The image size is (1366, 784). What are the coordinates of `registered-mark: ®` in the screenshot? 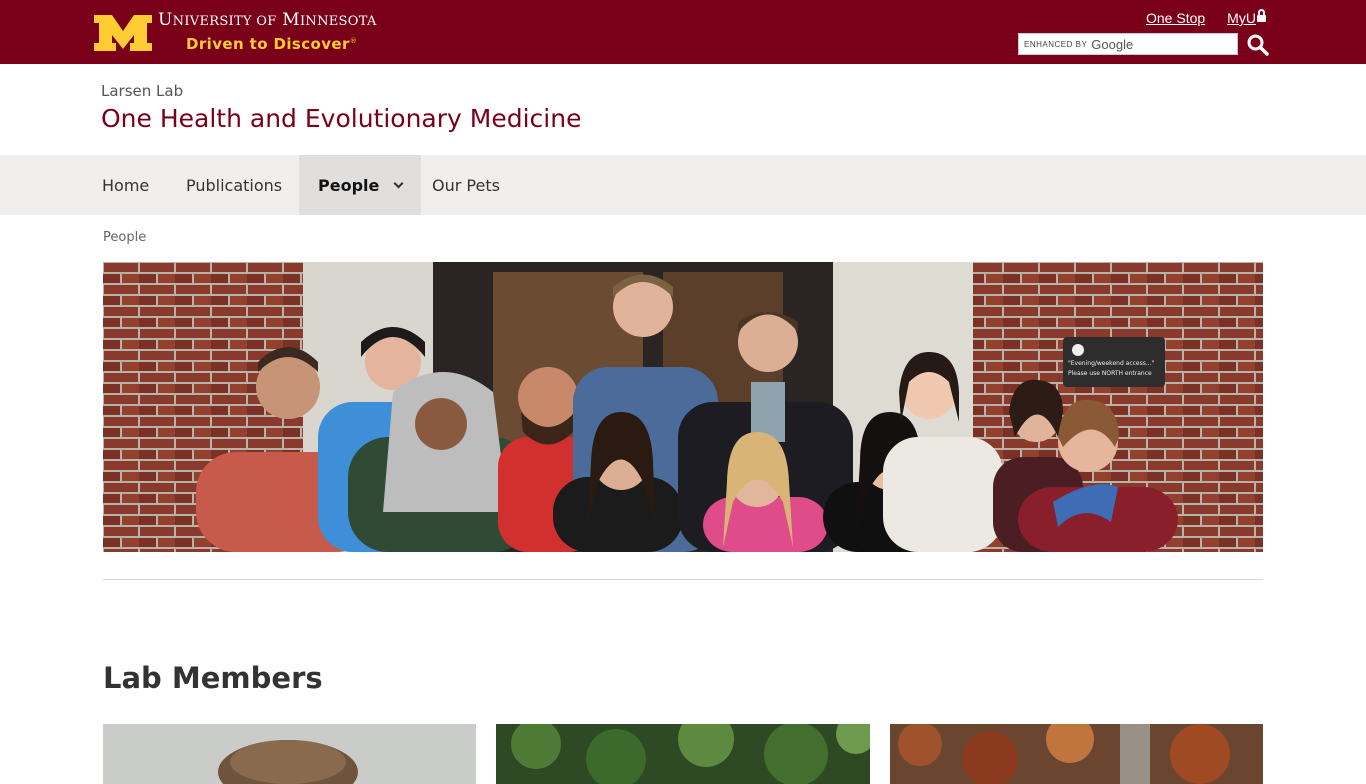 It's located at (353, 41).